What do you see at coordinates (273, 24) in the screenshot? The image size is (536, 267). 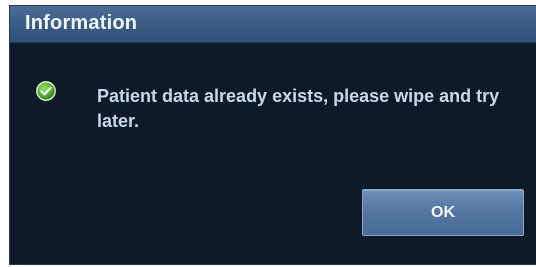 I see `dialog-titlebar: Information` at bounding box center [273, 24].